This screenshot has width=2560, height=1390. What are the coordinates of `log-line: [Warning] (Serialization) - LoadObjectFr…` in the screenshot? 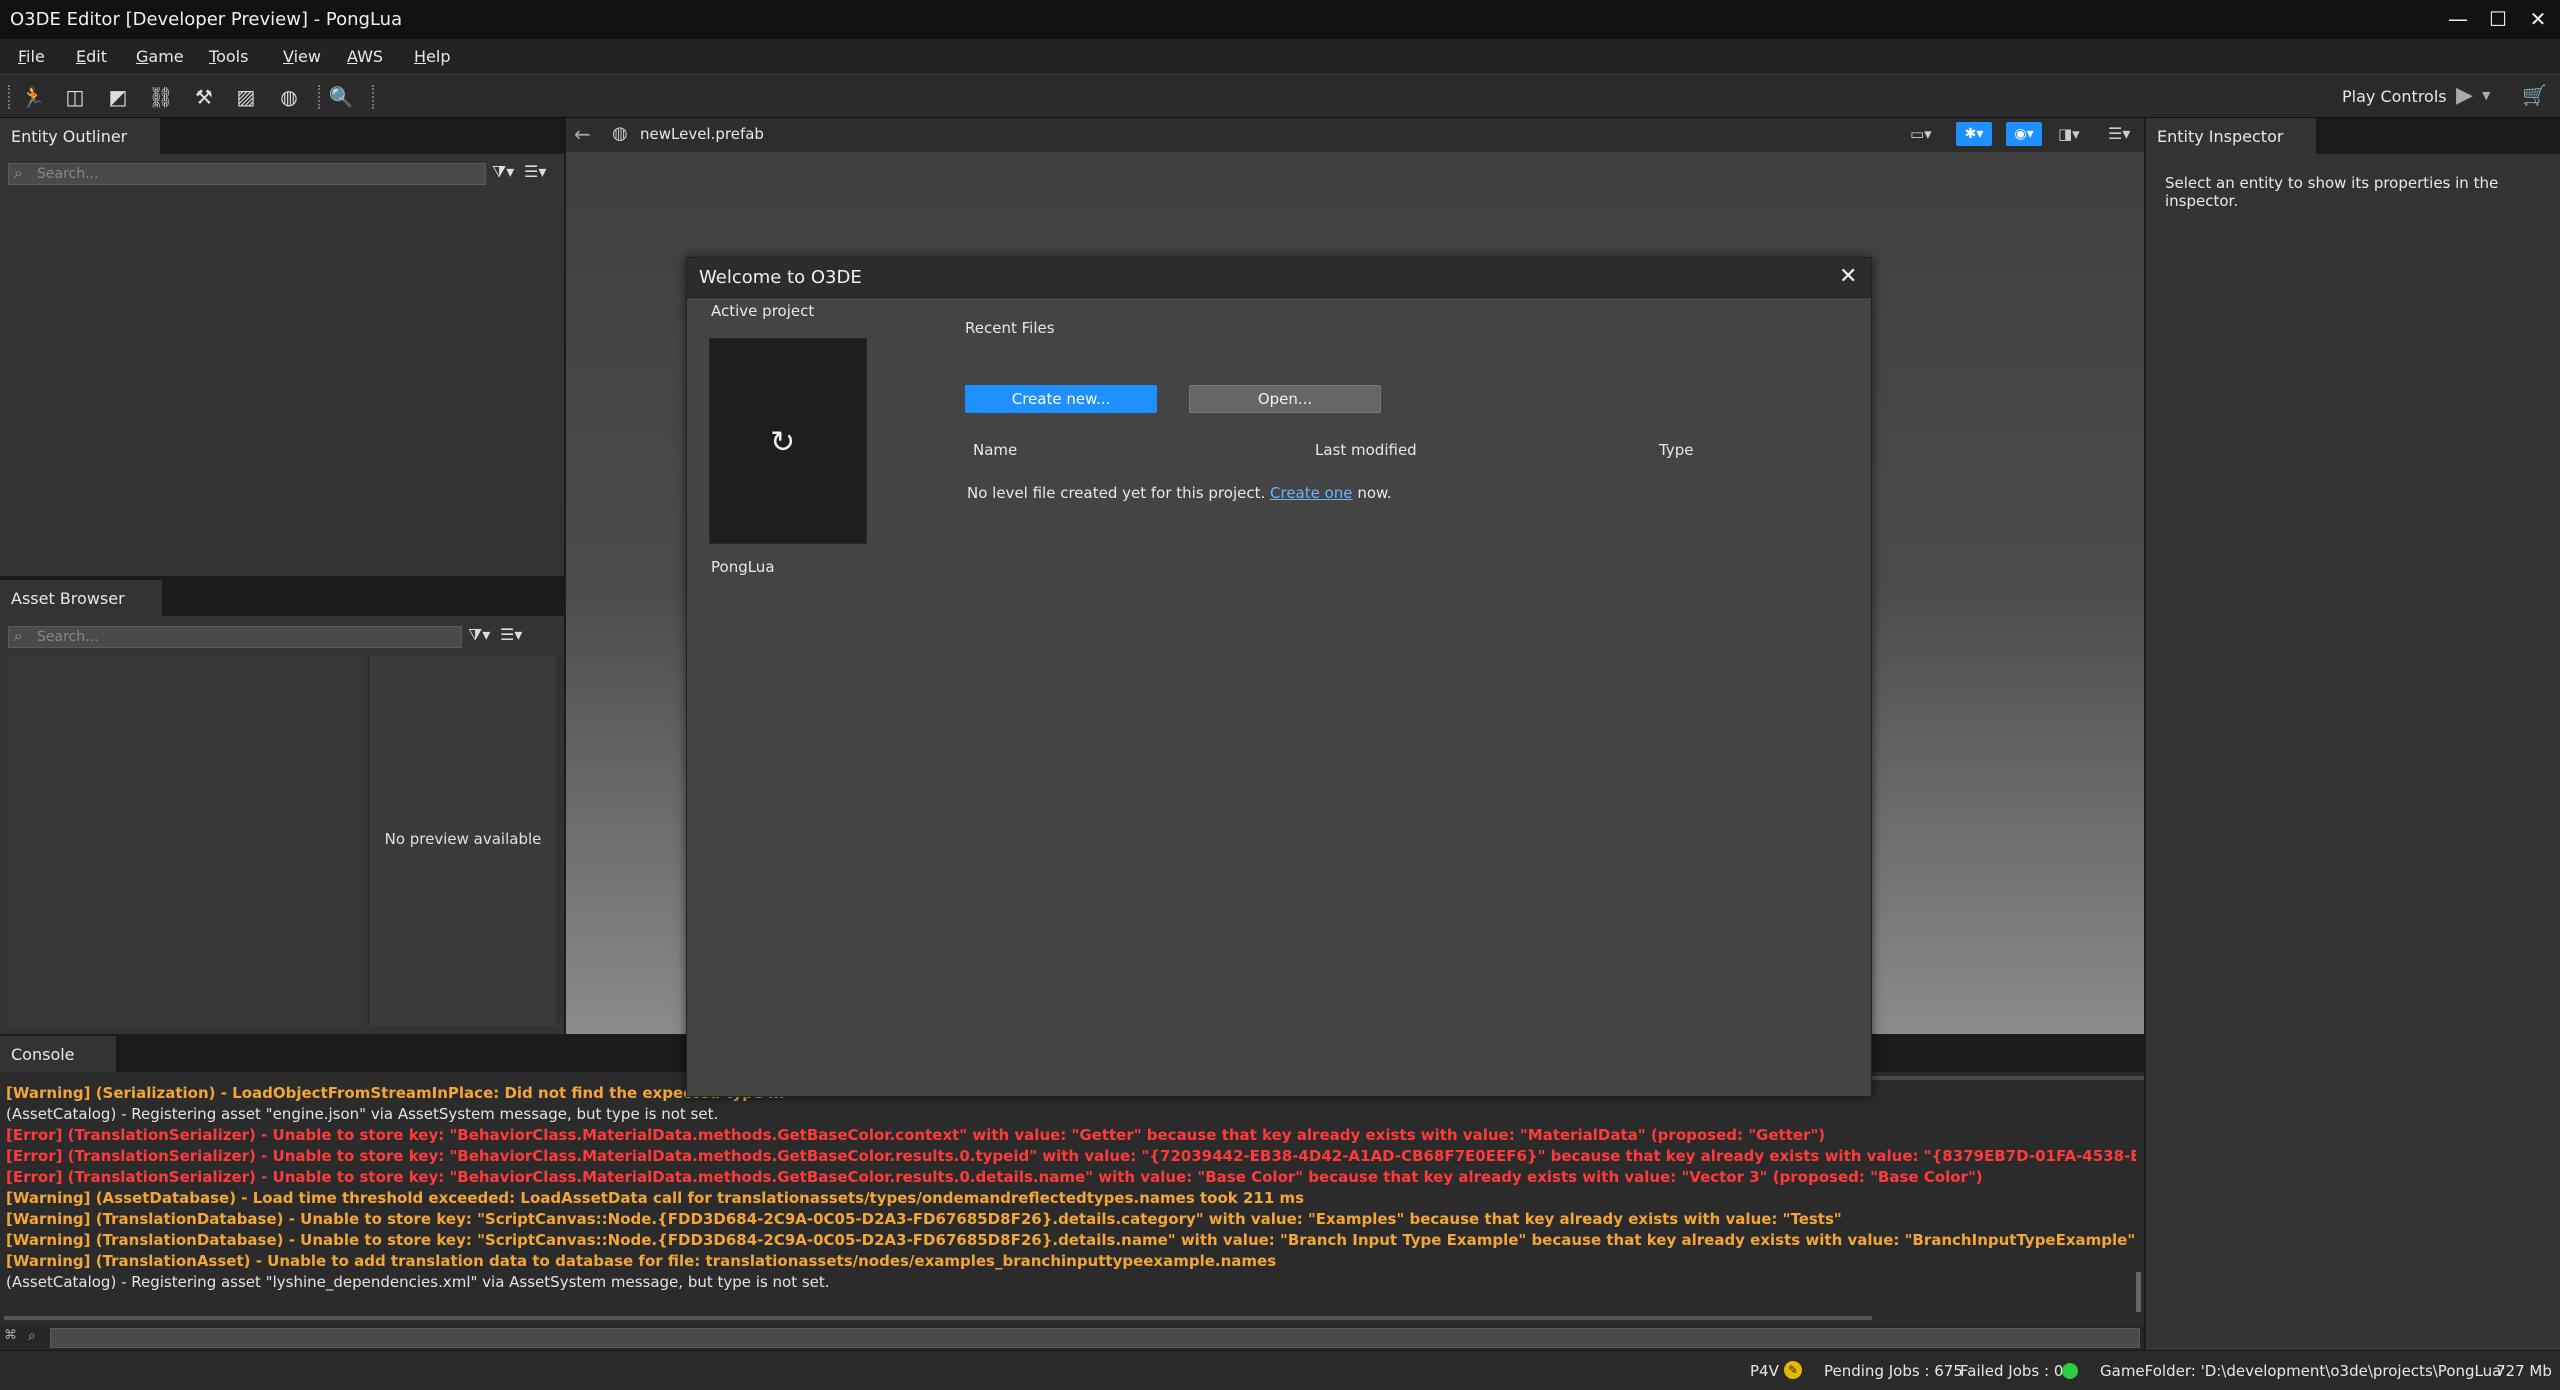 It's located at (395, 1093).